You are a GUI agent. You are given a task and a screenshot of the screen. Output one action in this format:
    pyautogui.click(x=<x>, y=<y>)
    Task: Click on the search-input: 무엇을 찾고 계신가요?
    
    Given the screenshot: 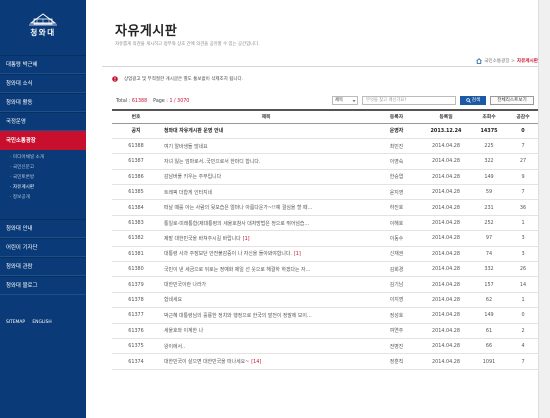 What is the action you would take?
    pyautogui.click(x=409, y=100)
    